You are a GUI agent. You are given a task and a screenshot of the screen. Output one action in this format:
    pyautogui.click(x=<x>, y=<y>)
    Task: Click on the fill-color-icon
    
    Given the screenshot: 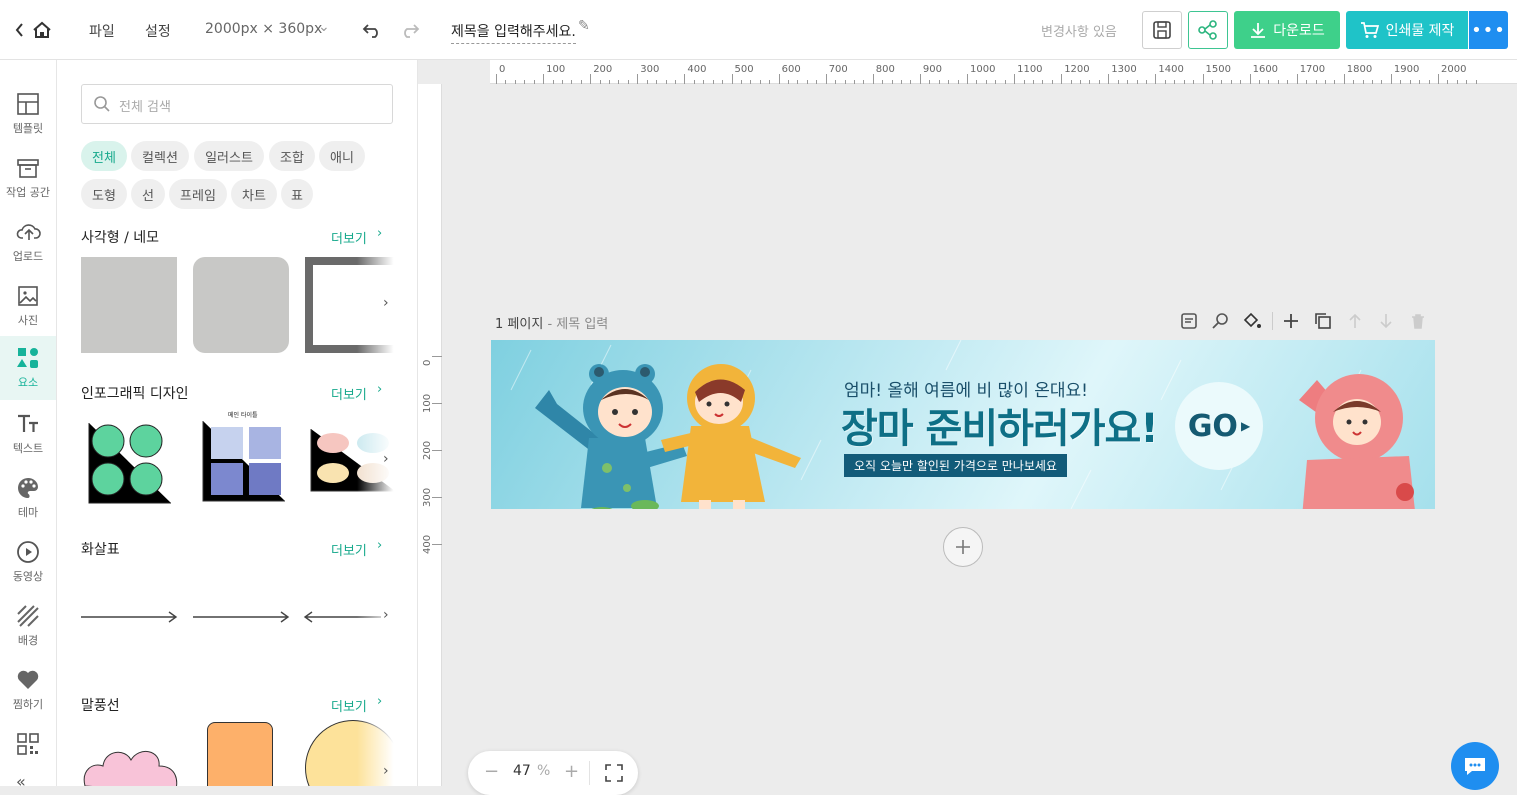 What is the action you would take?
    pyautogui.click(x=1252, y=321)
    